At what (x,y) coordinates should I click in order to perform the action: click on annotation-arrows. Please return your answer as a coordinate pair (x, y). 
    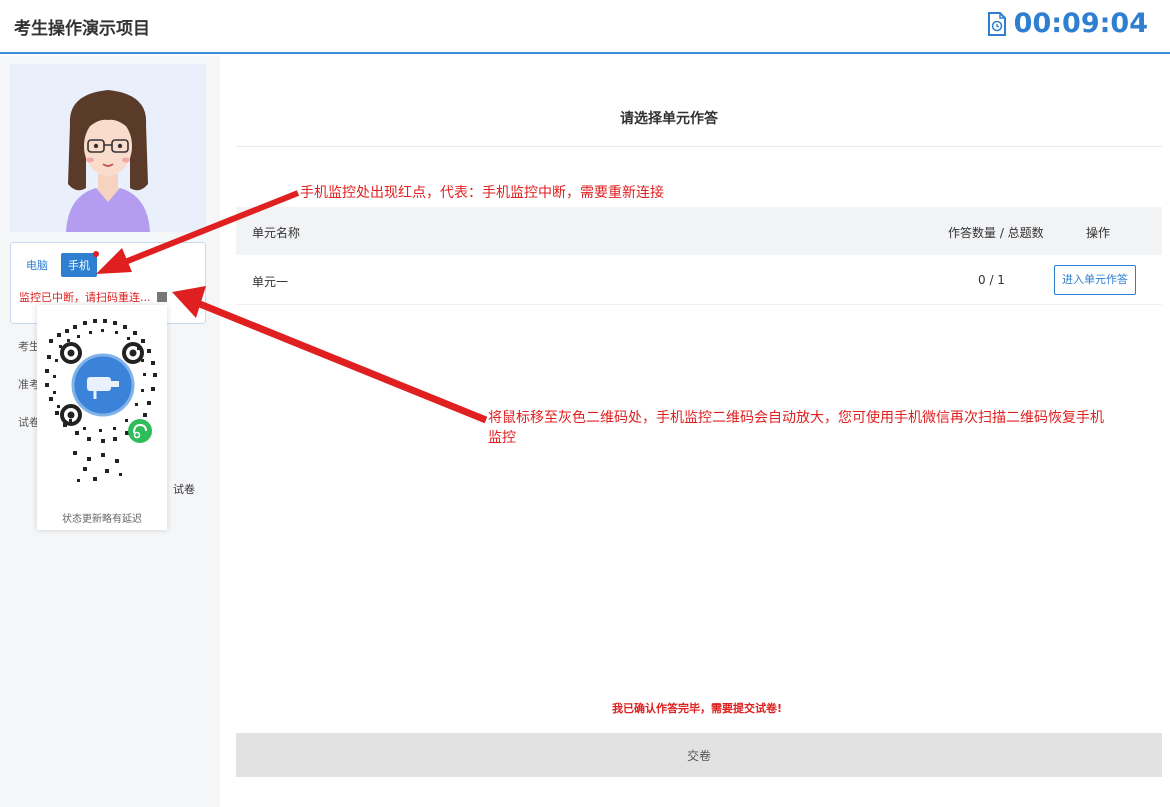
    Looking at the image, I should click on (292, 307).